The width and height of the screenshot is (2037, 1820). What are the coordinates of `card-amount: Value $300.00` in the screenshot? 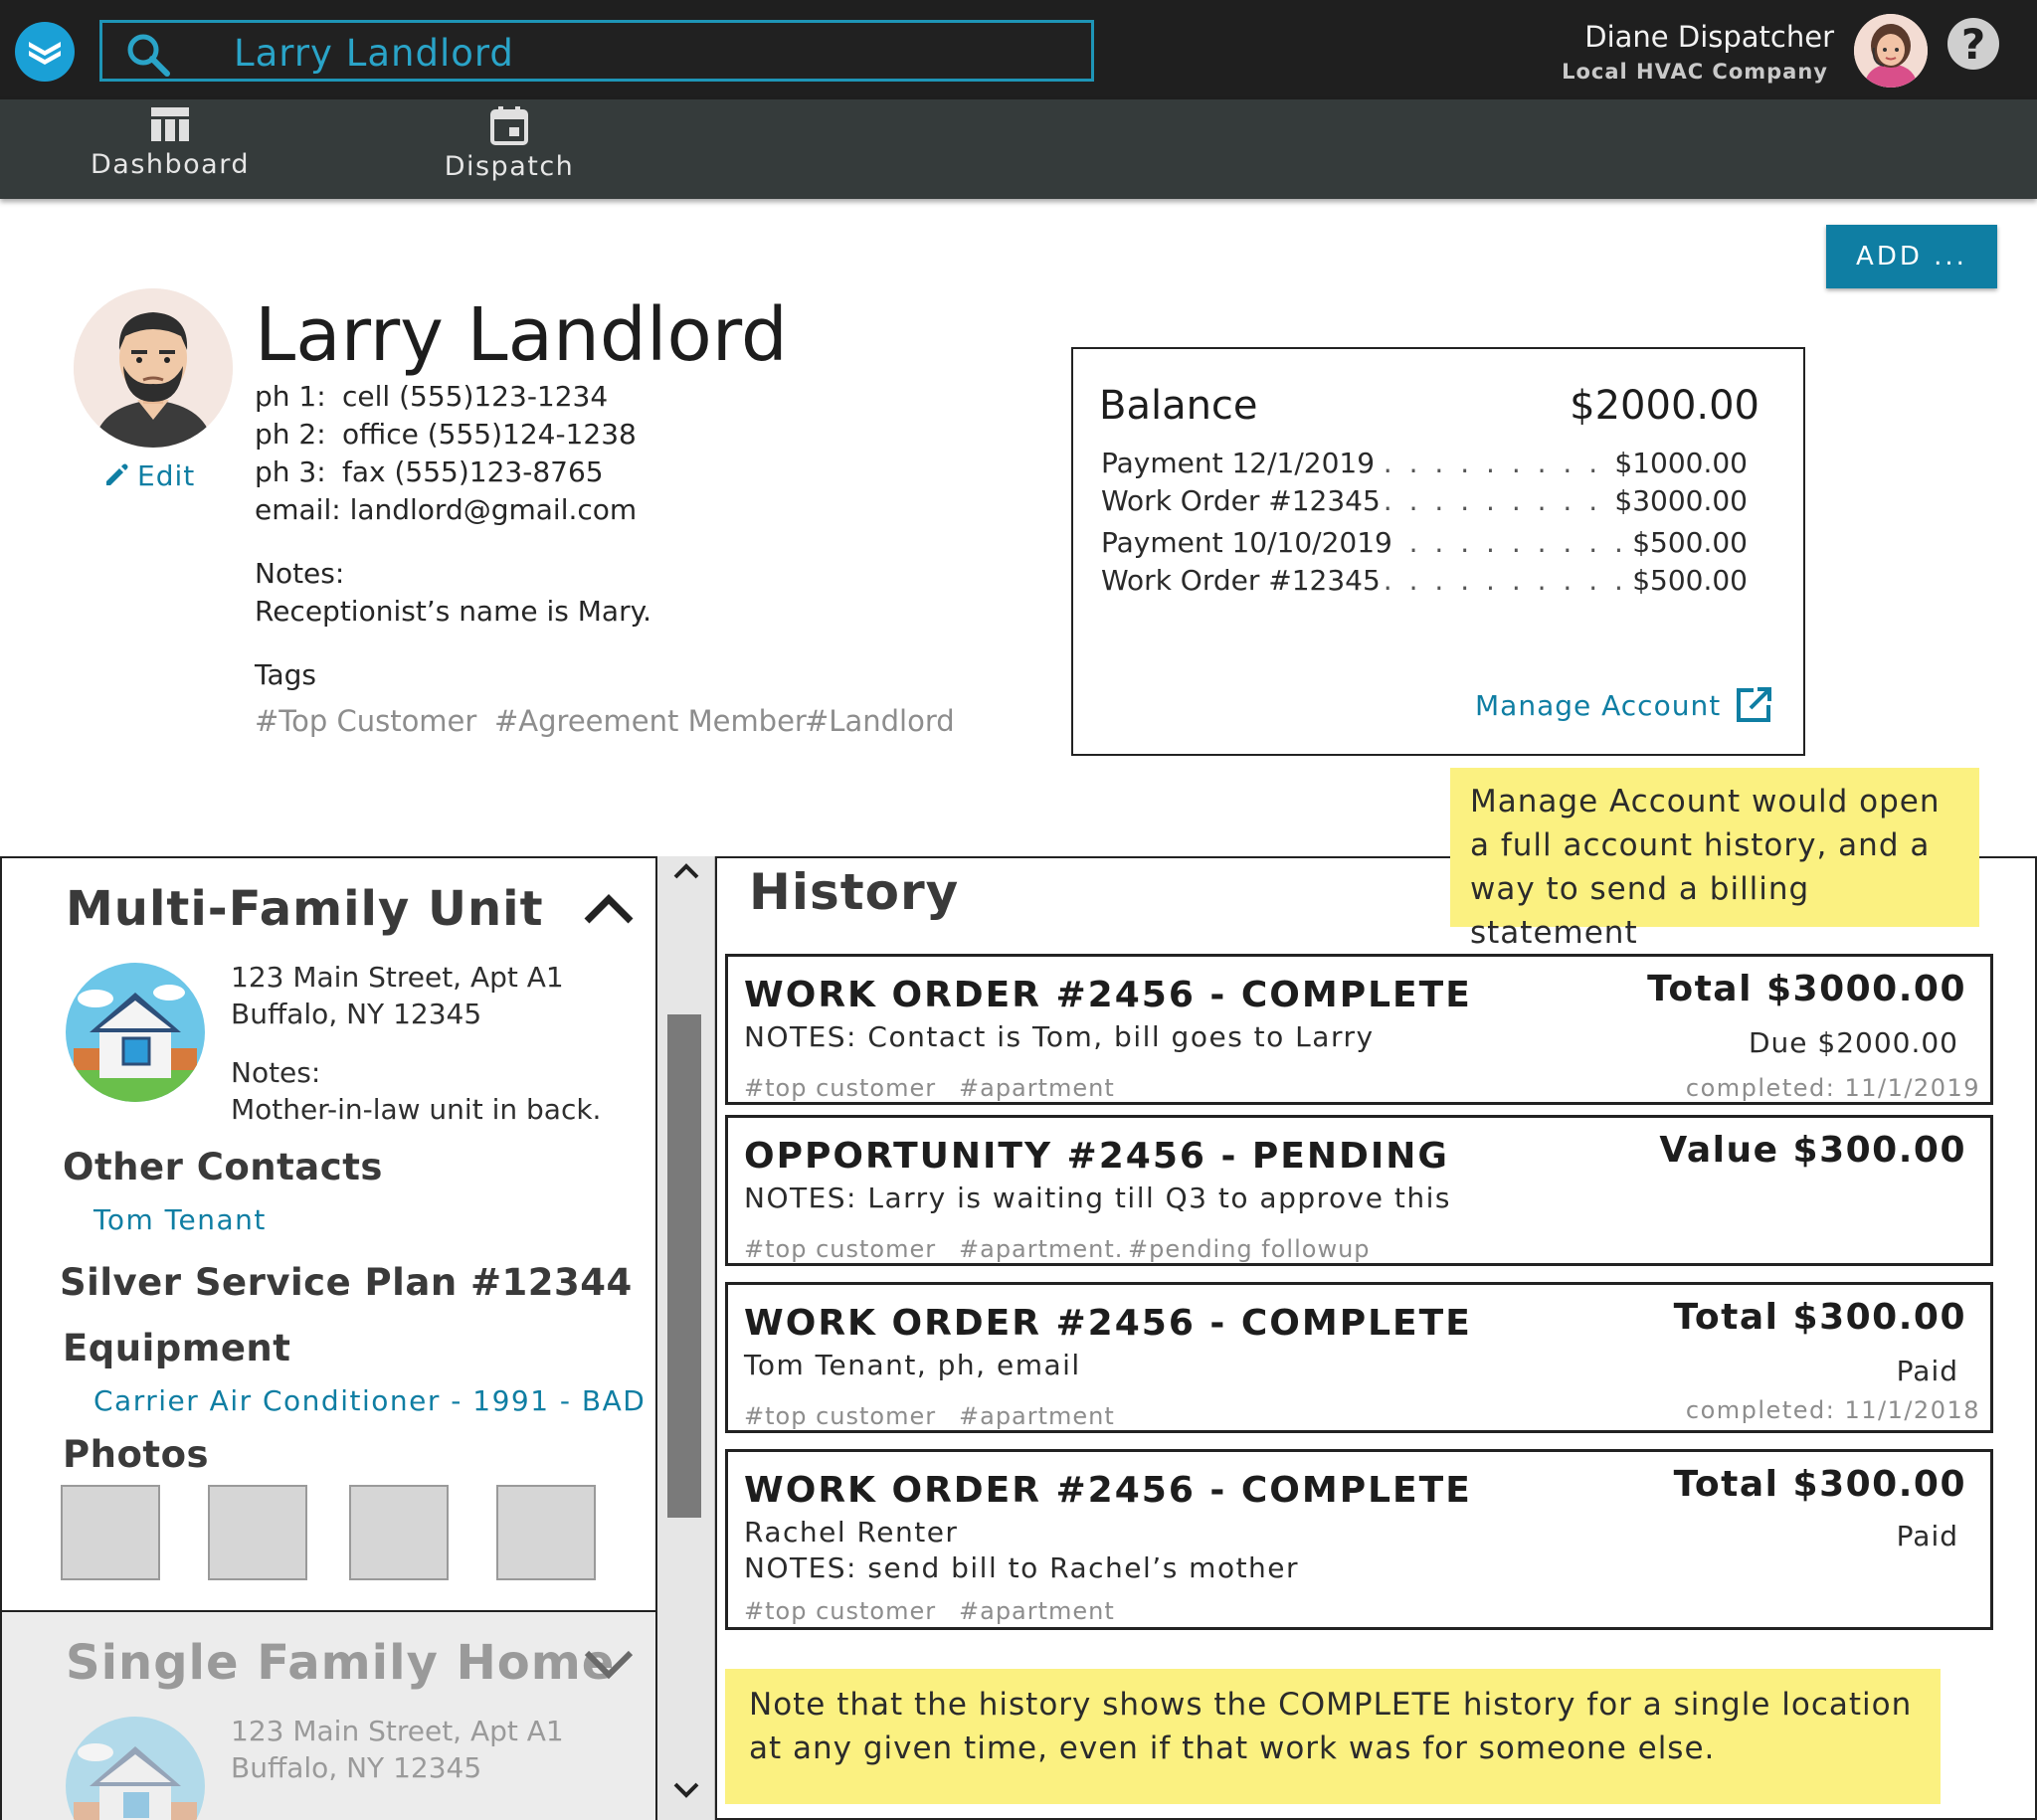 It's located at (1812, 1150).